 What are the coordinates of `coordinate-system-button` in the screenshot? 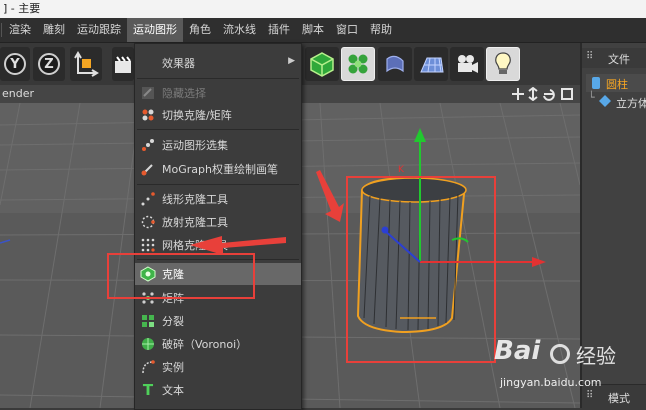 It's located at (86, 64).